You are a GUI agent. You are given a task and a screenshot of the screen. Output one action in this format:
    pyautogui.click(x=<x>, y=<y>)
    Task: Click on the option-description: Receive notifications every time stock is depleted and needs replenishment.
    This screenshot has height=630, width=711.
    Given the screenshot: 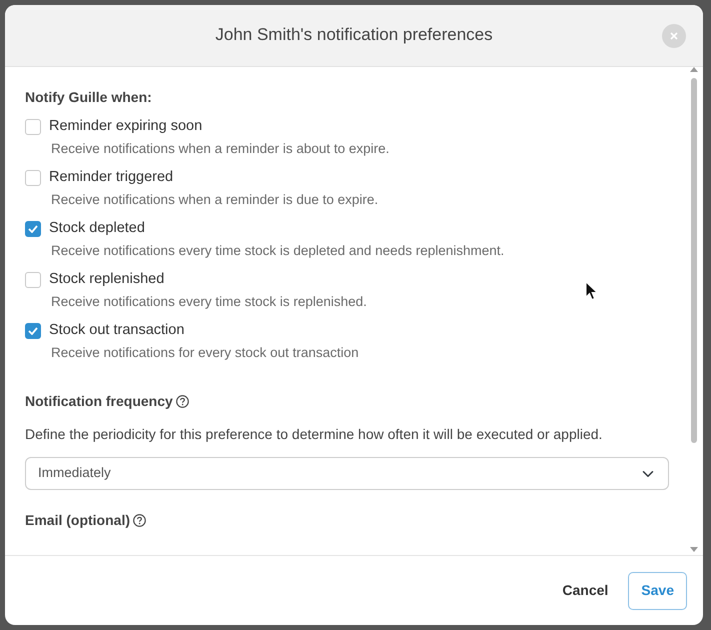 What is the action you would take?
    pyautogui.click(x=278, y=251)
    